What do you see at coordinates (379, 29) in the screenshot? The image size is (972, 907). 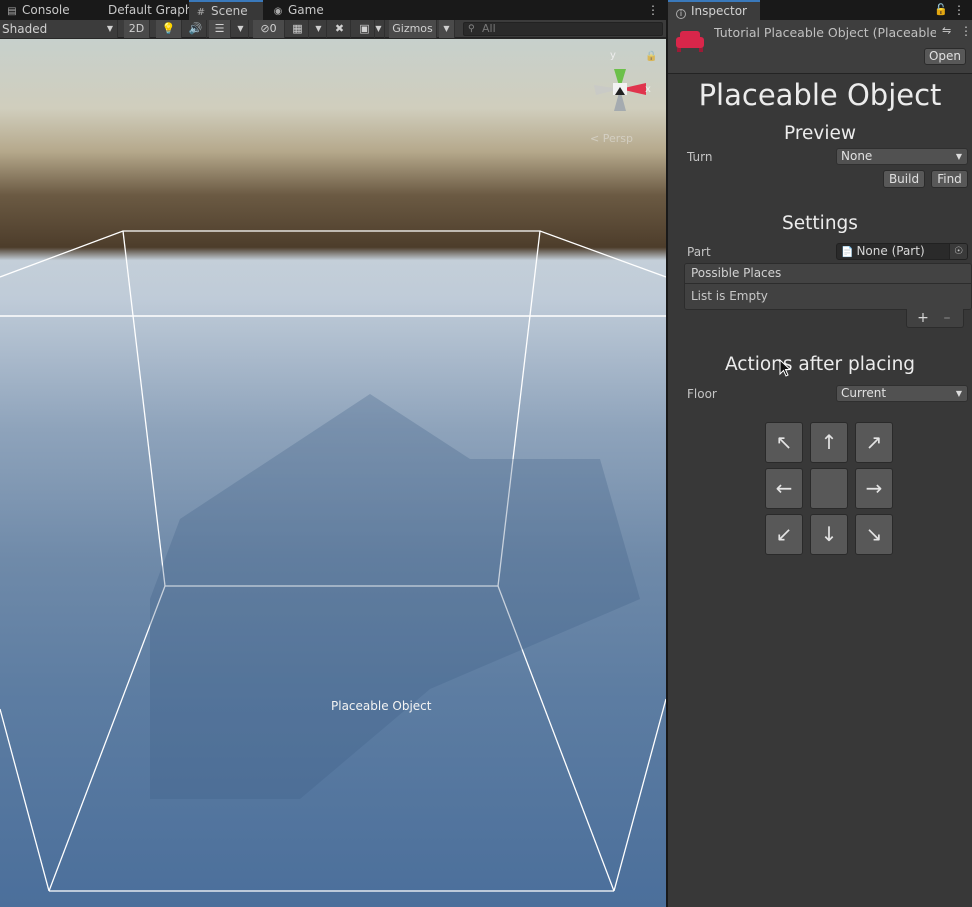 I see `camera-dropdown-icon: ▼` at bounding box center [379, 29].